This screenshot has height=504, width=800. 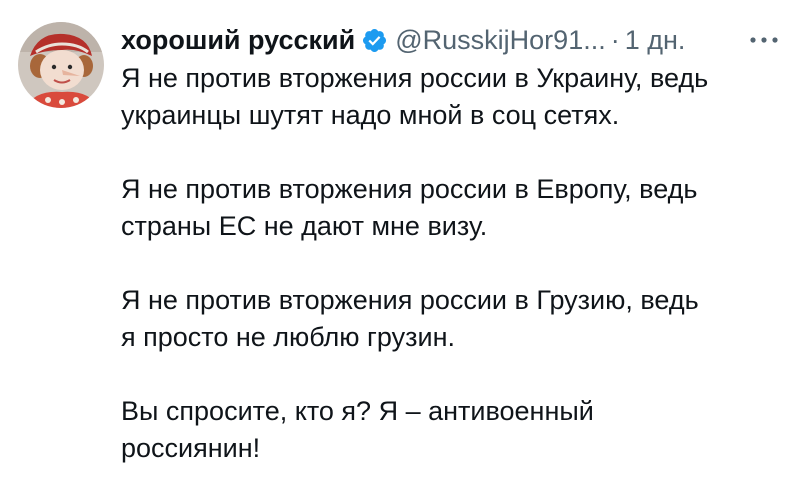 I want to click on tweet-text-line: украинцы шутят надо мной в соц сетях., so click(x=370, y=115).